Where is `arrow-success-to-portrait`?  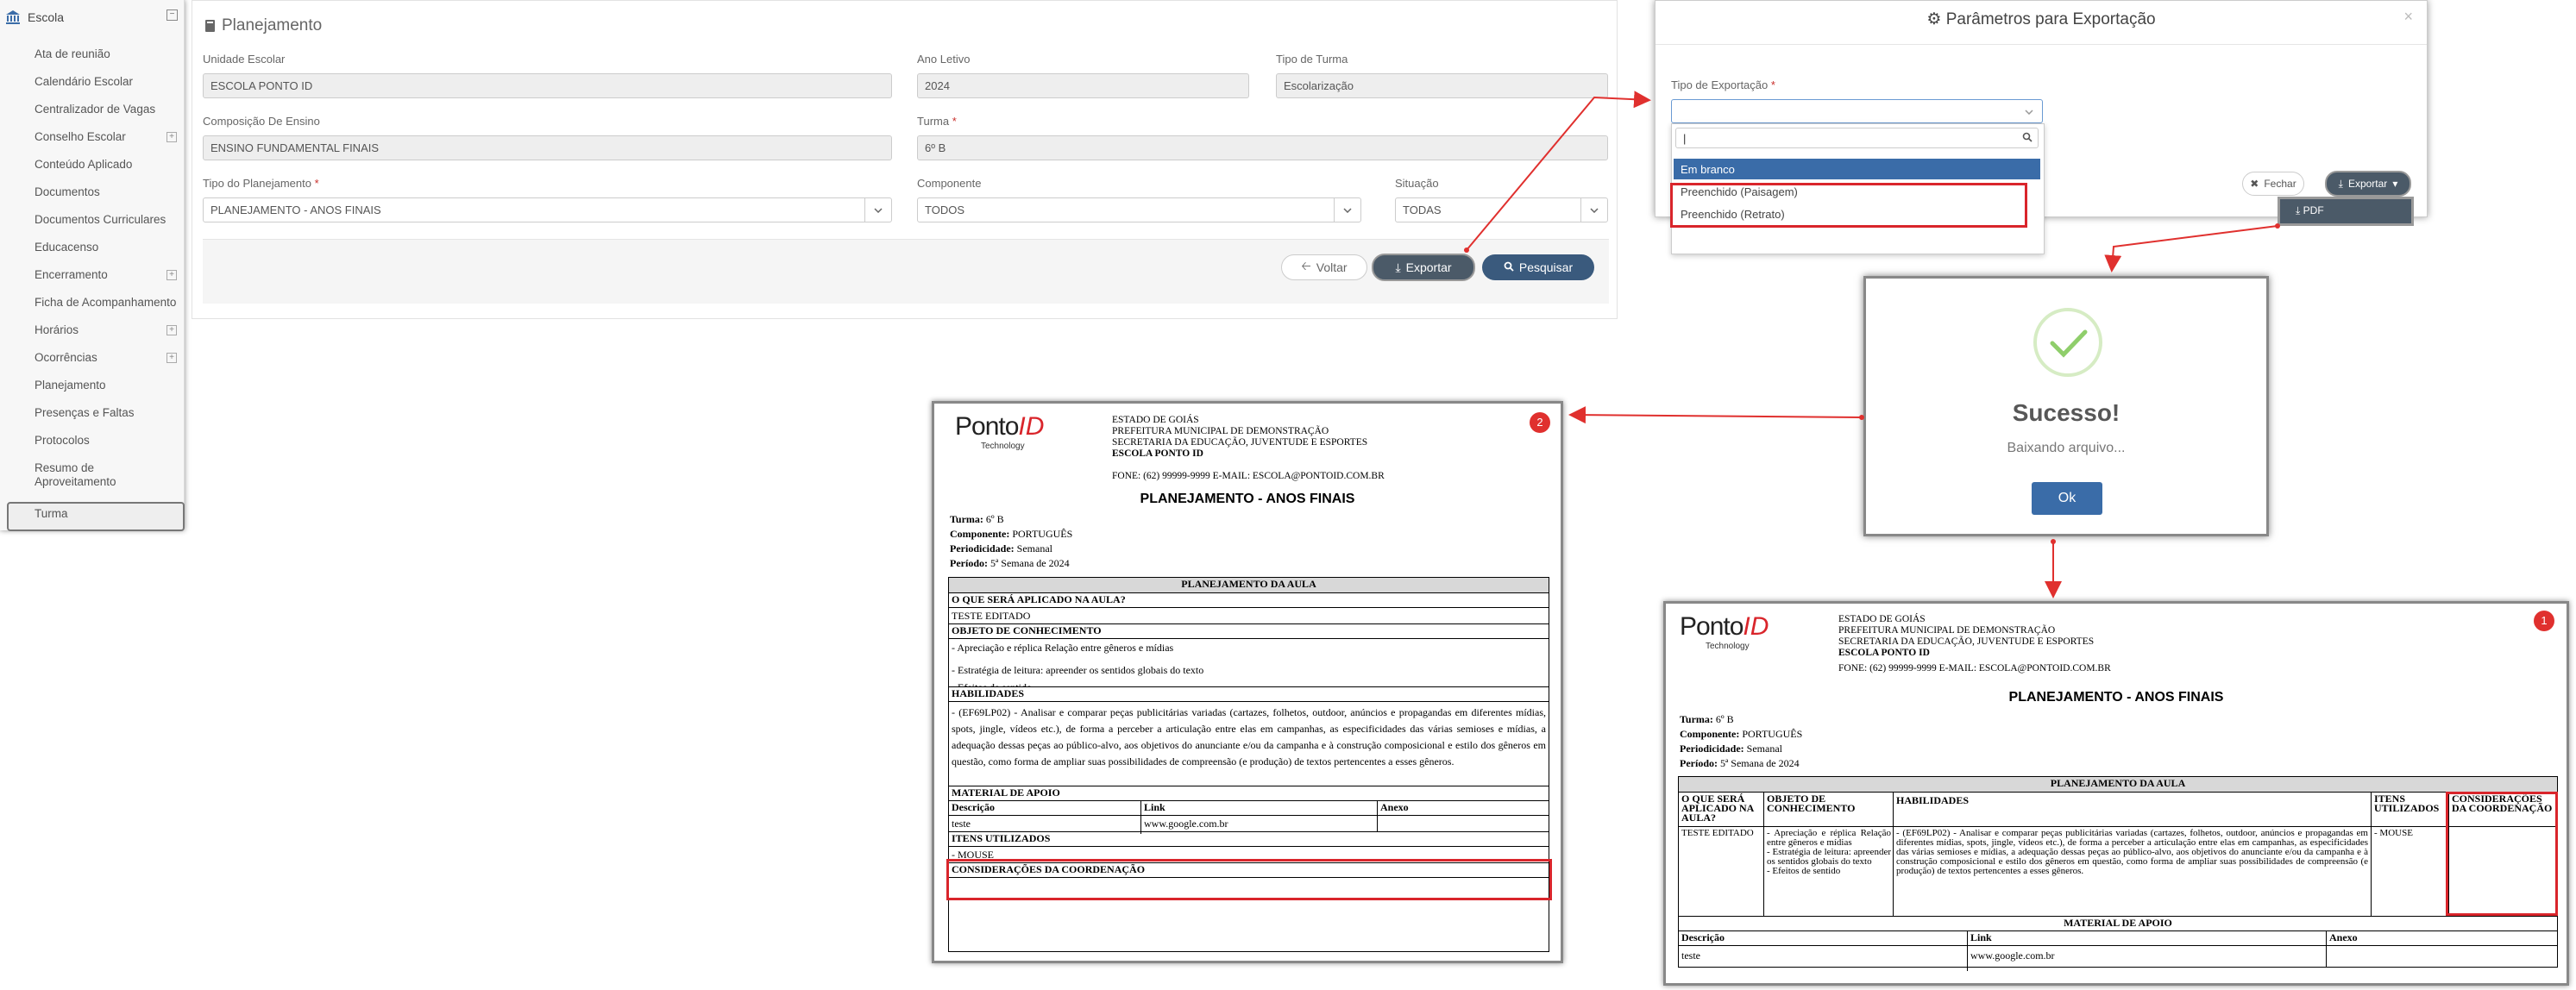 arrow-success-to-portrait is located at coordinates (1715, 415).